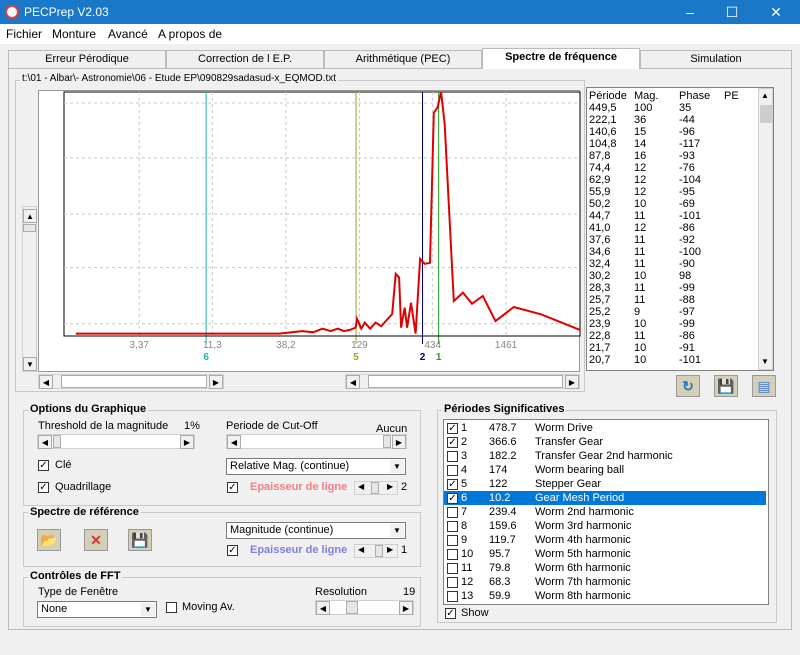  I want to click on menu-fichier: Fichier, so click(24, 34).